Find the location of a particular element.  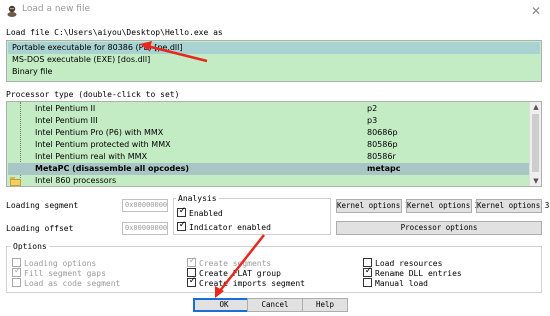

scroll-thumb is located at coordinates (535, 143).